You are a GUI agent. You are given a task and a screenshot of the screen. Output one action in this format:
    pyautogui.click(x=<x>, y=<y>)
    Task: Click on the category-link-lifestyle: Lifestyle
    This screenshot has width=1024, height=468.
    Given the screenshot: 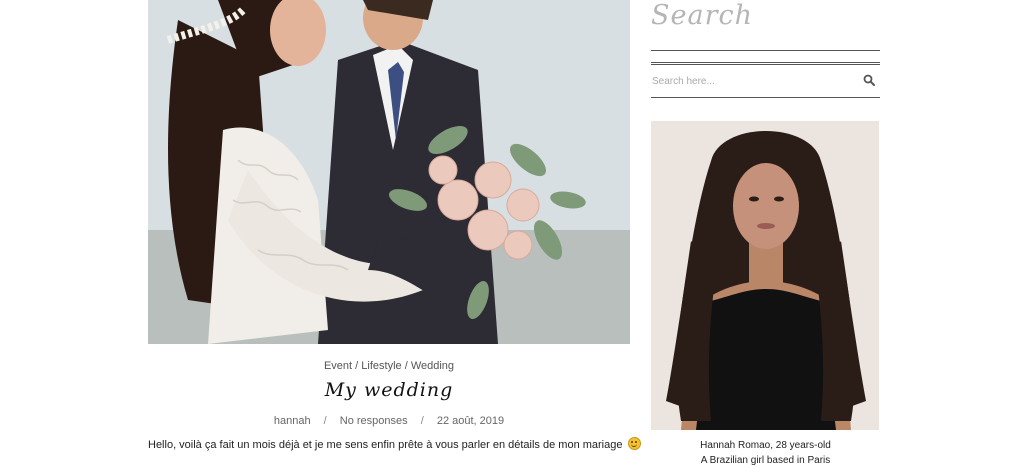 What is the action you would take?
    pyautogui.click(x=381, y=366)
    